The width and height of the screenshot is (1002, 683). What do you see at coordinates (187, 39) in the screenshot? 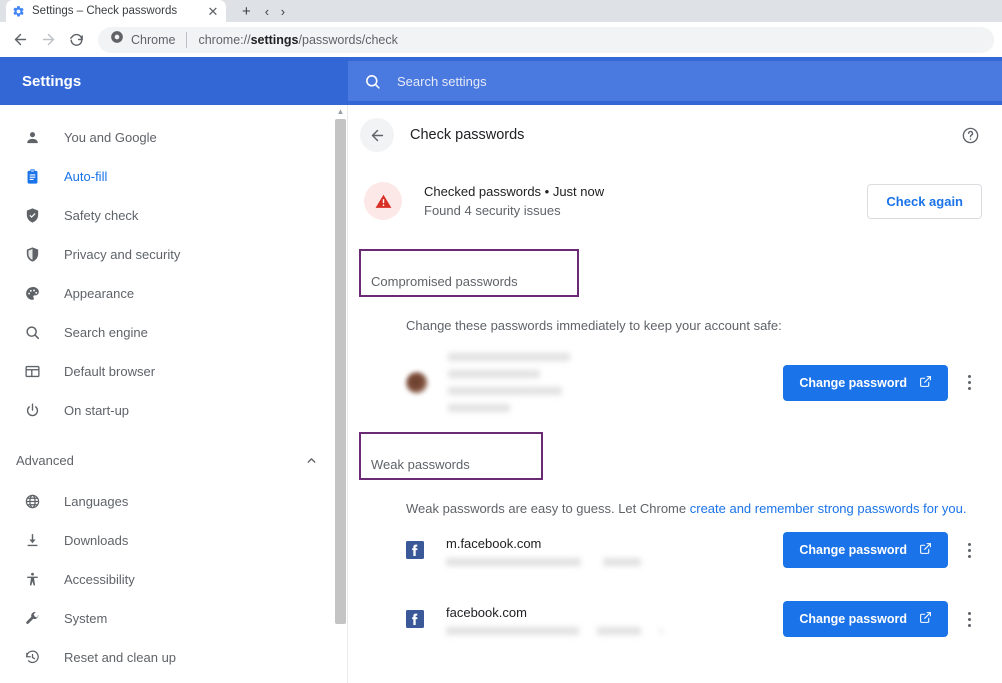
I see `omnibox-divider` at bounding box center [187, 39].